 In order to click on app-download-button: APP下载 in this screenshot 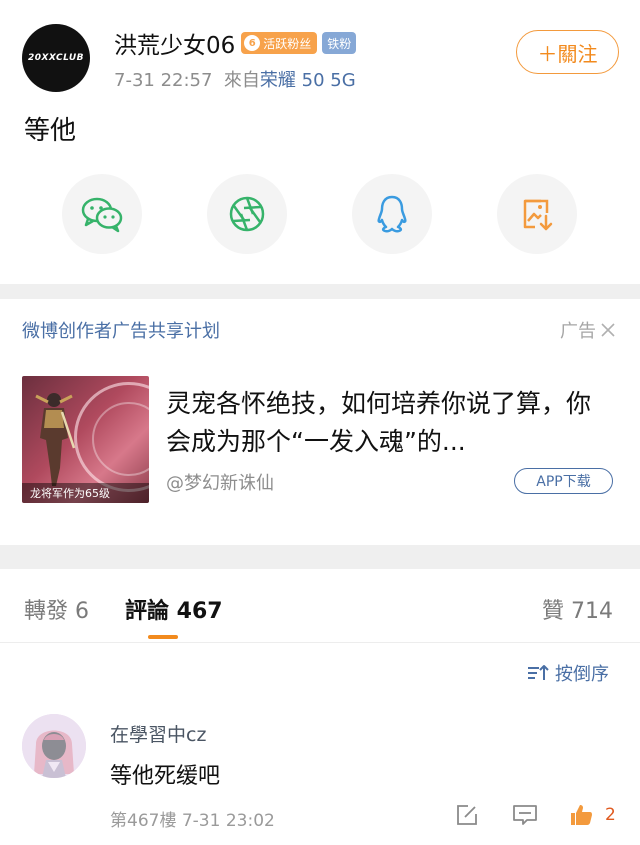, I will do `click(563, 481)`.